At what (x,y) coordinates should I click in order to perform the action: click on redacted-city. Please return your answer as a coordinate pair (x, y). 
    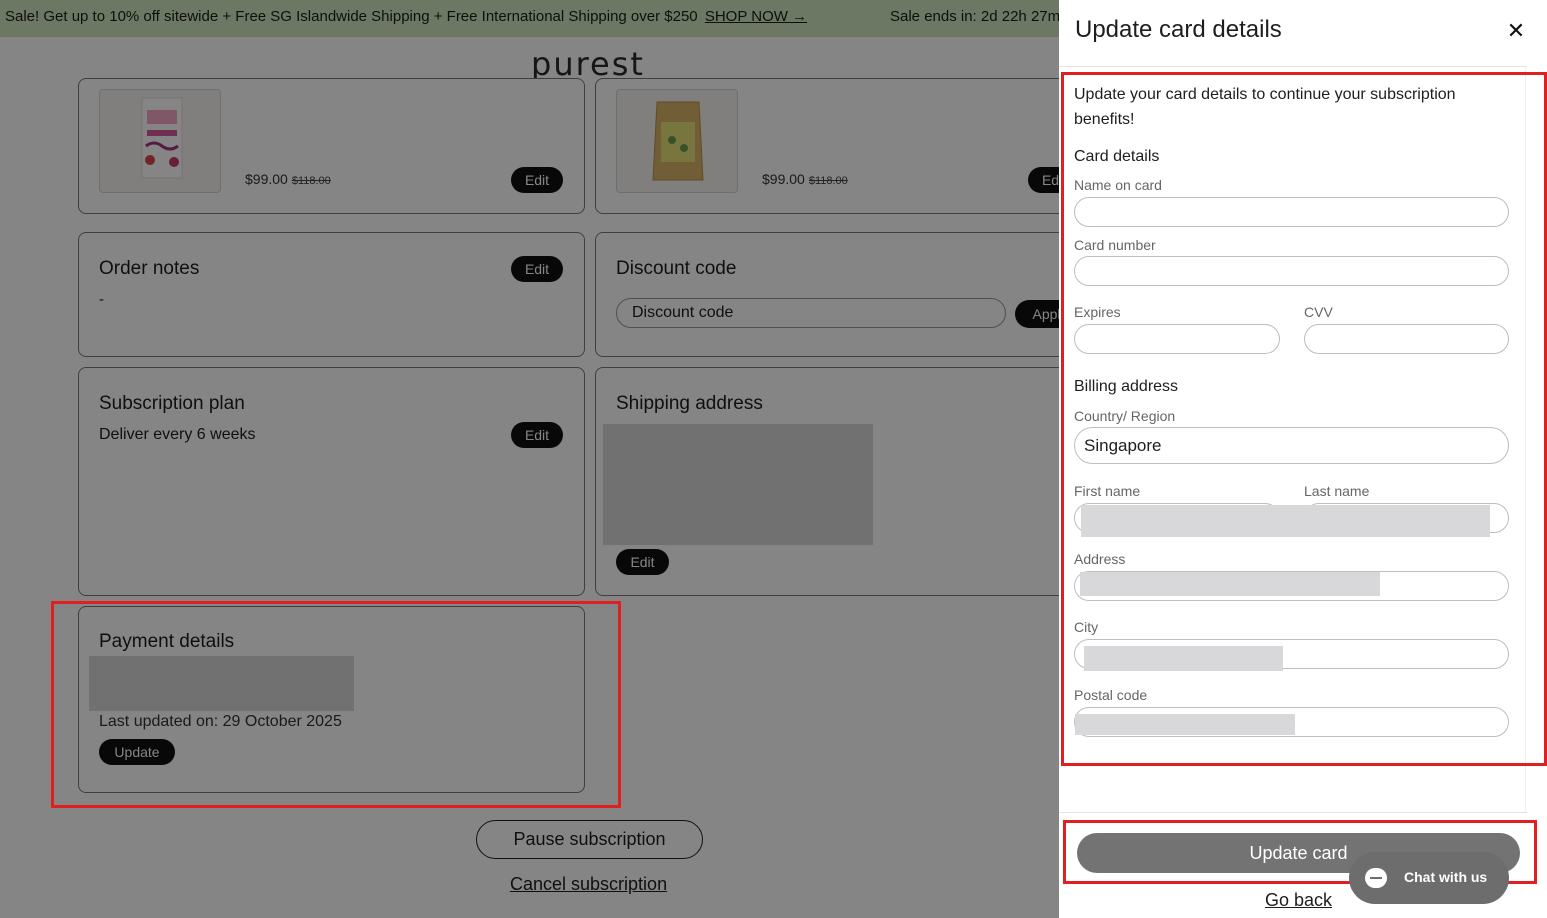
    Looking at the image, I should click on (1183, 658).